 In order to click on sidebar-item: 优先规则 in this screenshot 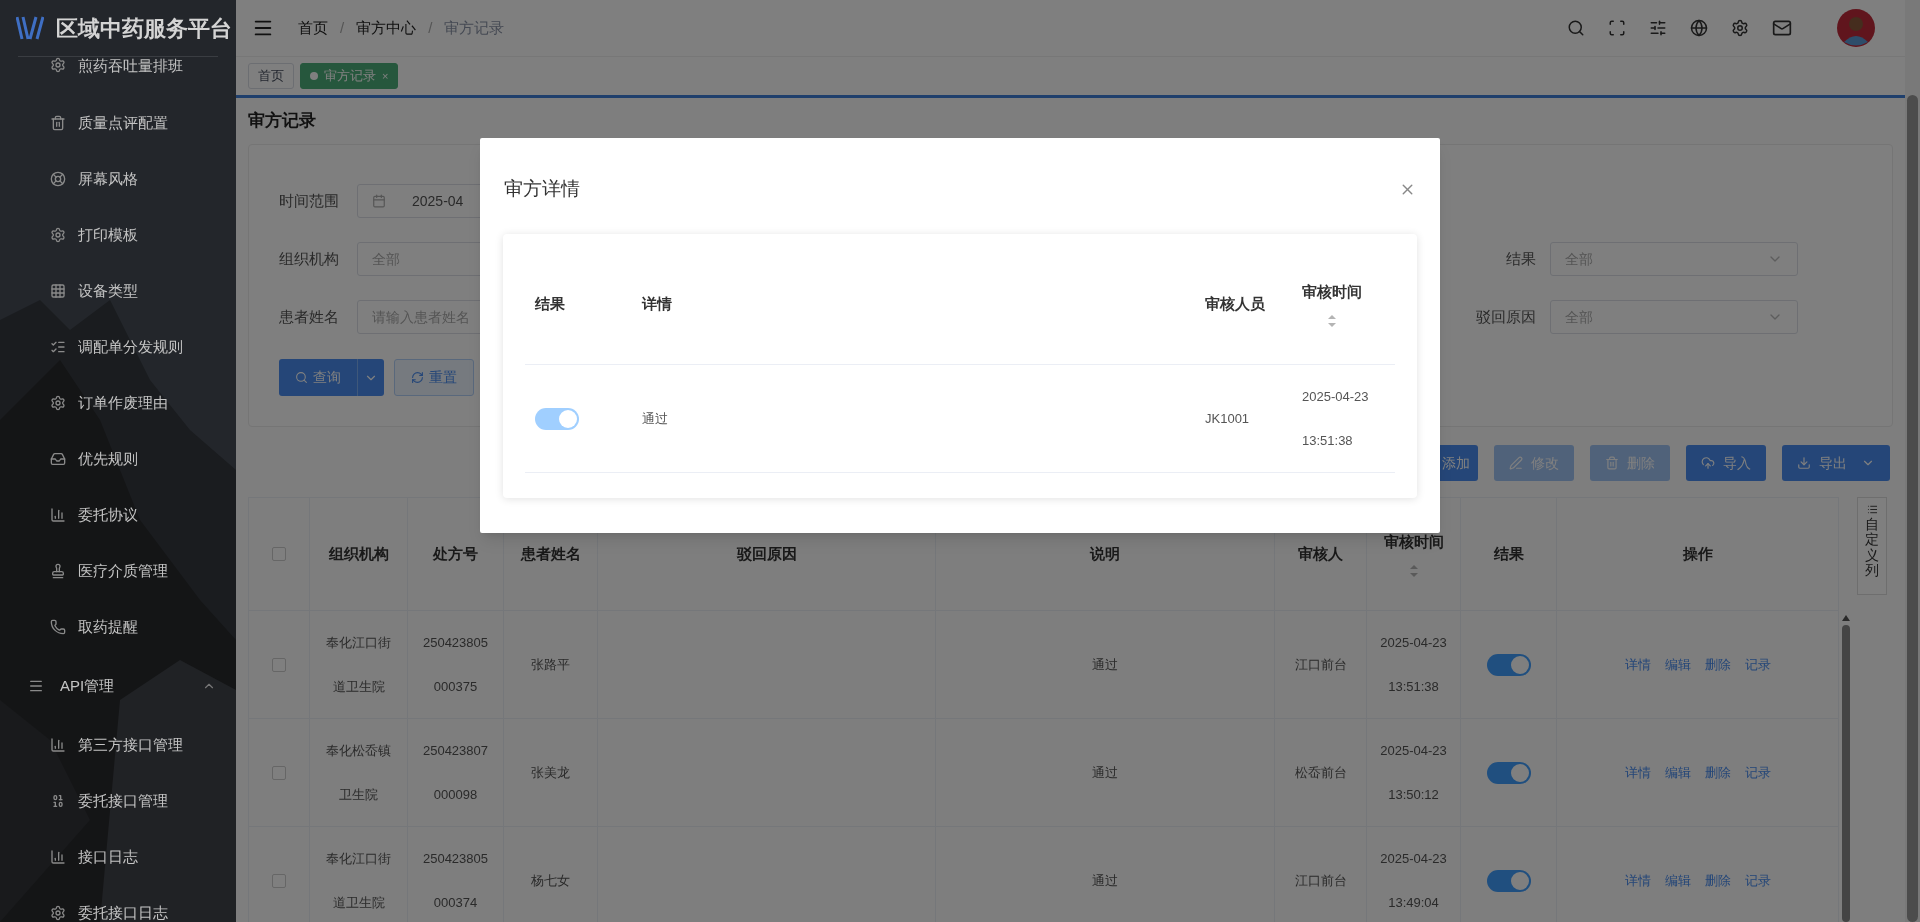, I will do `click(118, 459)`.